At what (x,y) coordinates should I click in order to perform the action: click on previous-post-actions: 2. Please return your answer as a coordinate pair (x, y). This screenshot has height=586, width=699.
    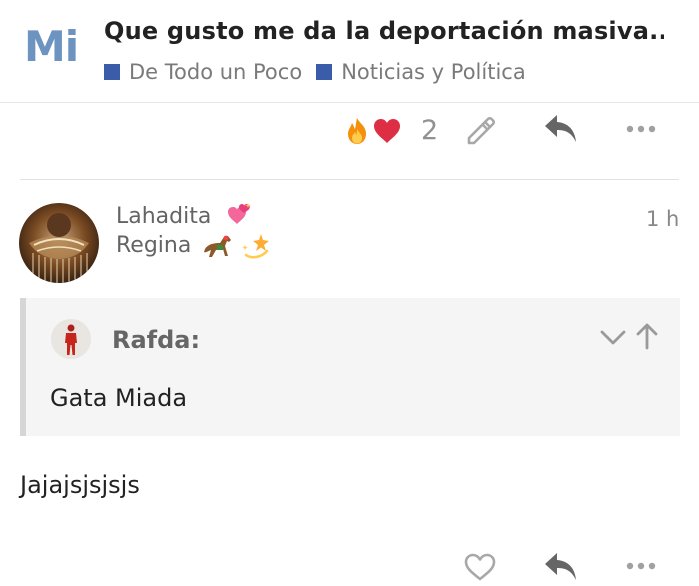
    Looking at the image, I should click on (349, 131).